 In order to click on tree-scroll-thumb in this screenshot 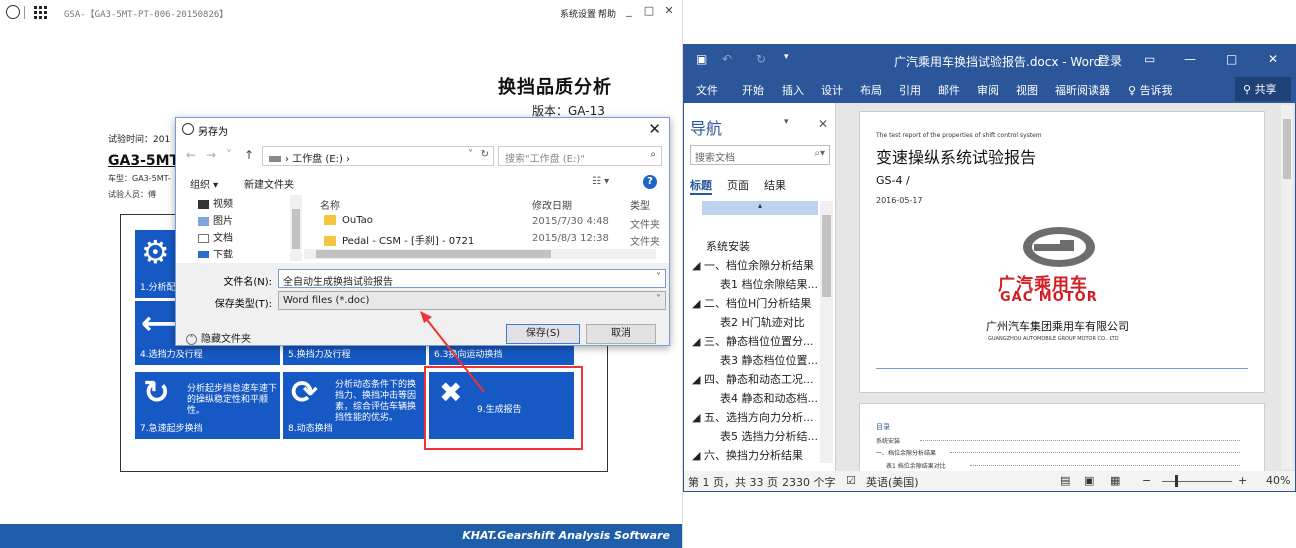, I will do `click(296, 229)`.